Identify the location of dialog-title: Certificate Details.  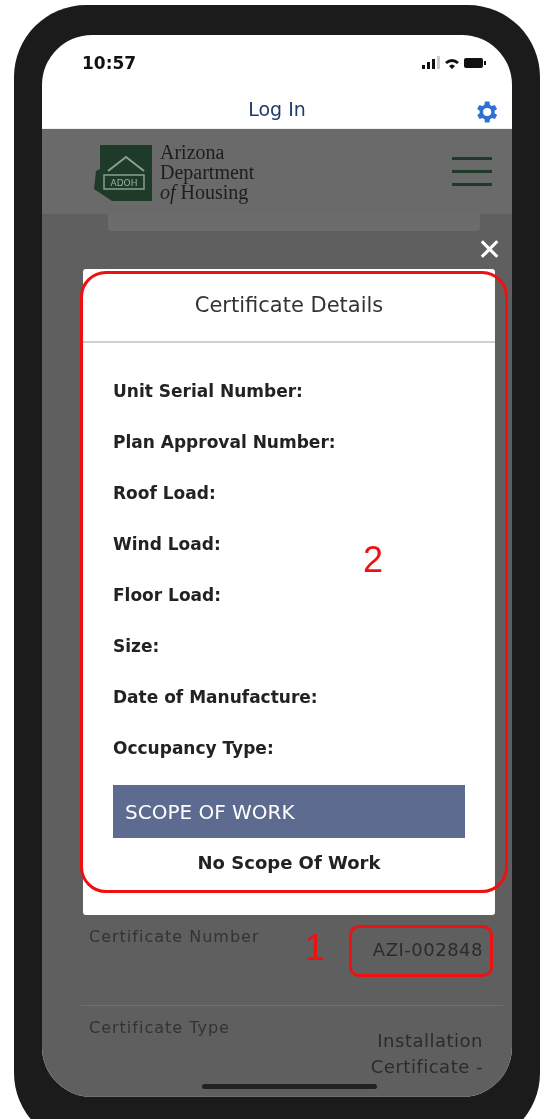
(289, 306).